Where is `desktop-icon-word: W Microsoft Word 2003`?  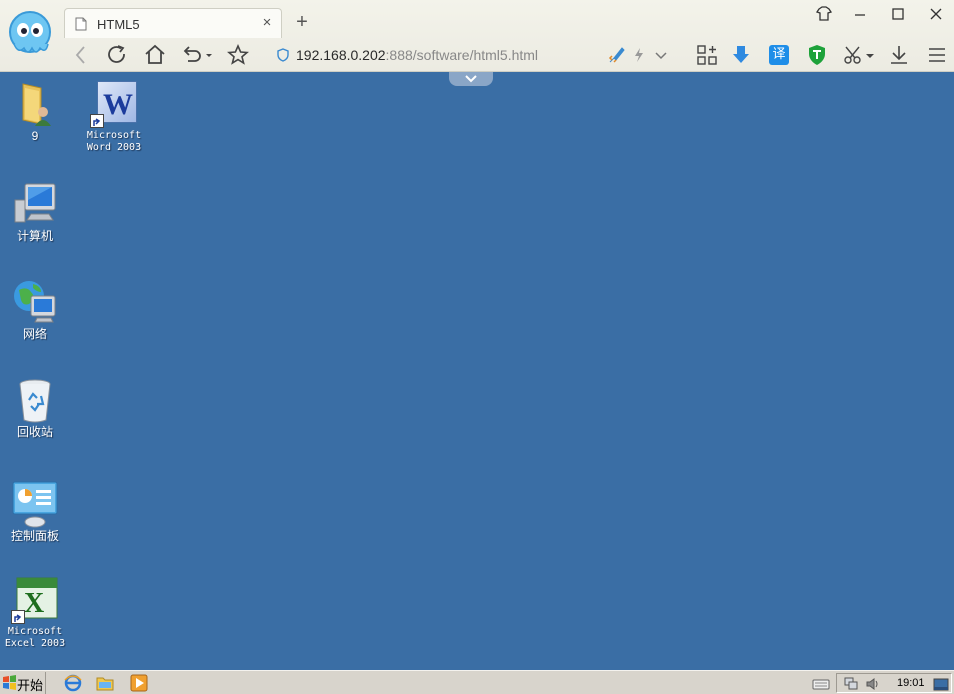 desktop-icon-word: W Microsoft Word 2003 is located at coordinates (114, 117).